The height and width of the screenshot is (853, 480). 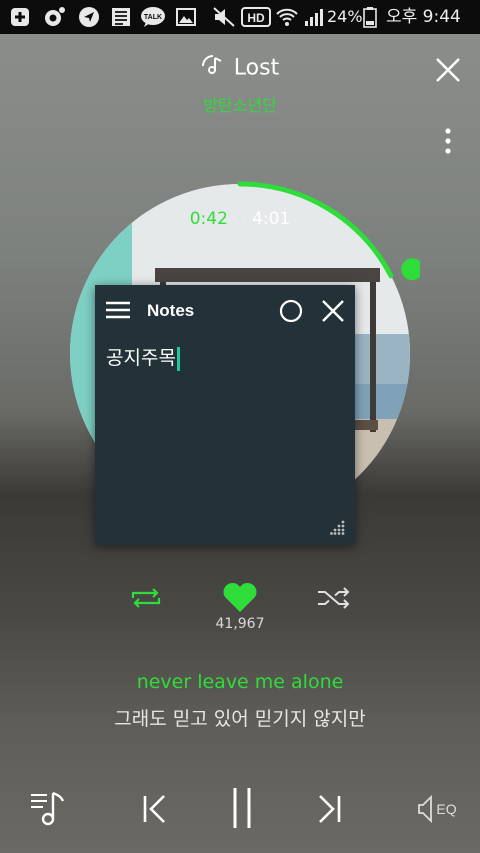 I want to click on progress-arc, so click(x=315, y=230).